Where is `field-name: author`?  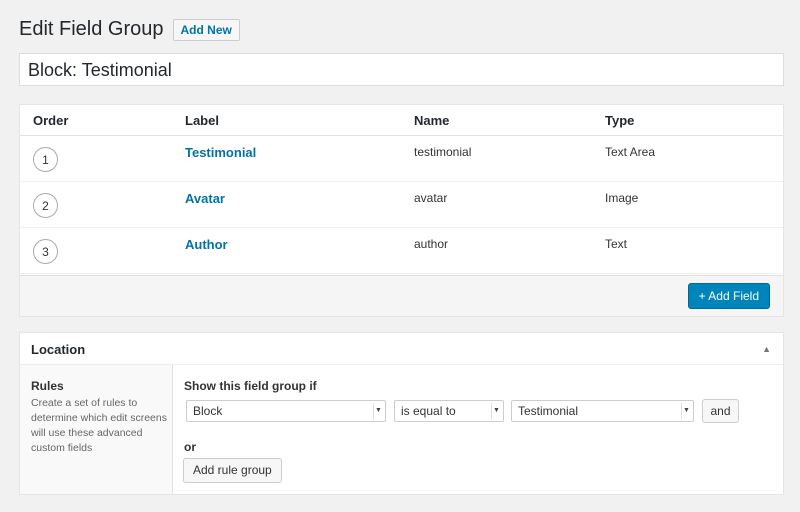 field-name: author is located at coordinates (431, 244).